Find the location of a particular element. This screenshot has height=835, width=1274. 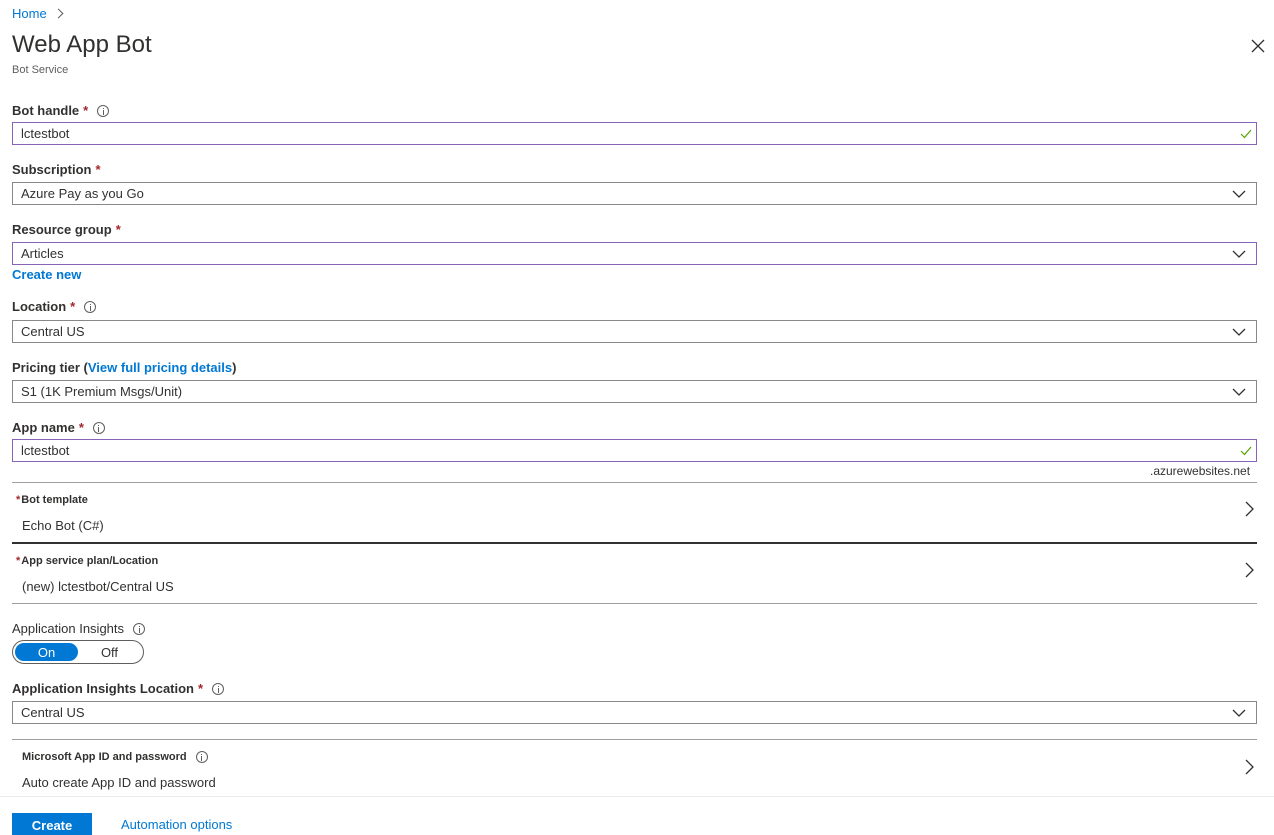

ms-app-id-label: Microsoft App ID and password is located at coordinates (112, 757).